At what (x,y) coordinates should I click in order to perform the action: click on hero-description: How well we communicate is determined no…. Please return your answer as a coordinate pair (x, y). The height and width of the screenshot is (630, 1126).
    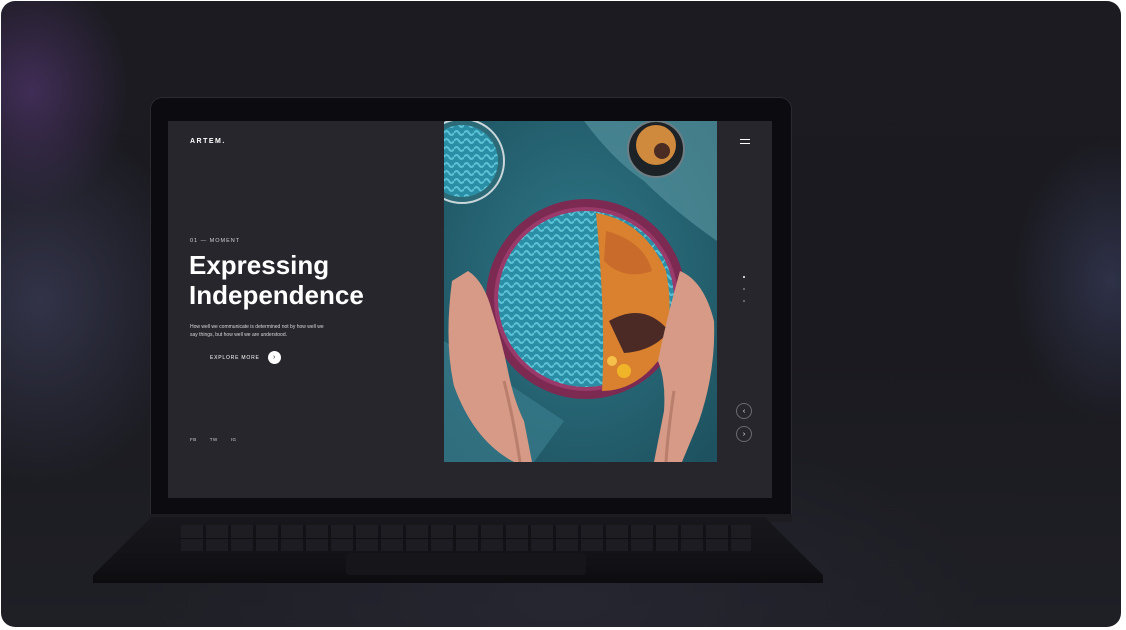
    Looking at the image, I should click on (257, 331).